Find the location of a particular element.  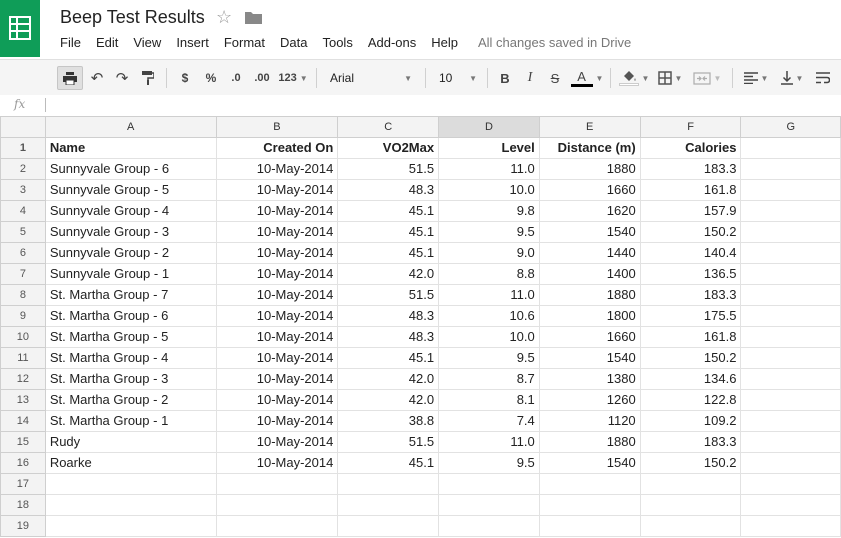

cell-g17 is located at coordinates (790, 484).